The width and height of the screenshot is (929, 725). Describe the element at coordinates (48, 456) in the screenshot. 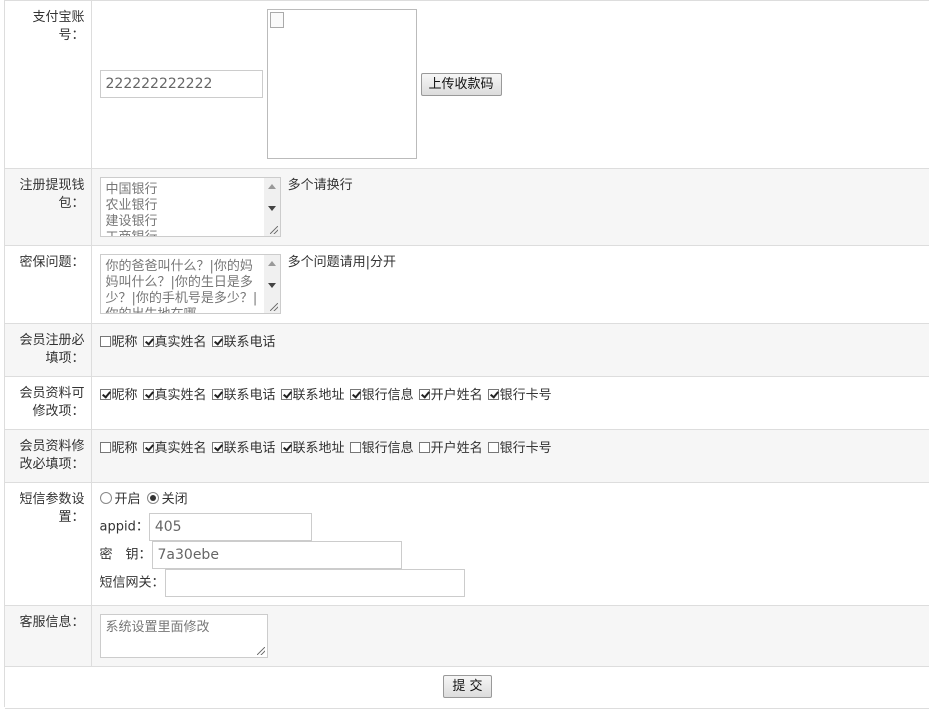

I see `profile-required-label: 会员资料修改必填项：` at that location.